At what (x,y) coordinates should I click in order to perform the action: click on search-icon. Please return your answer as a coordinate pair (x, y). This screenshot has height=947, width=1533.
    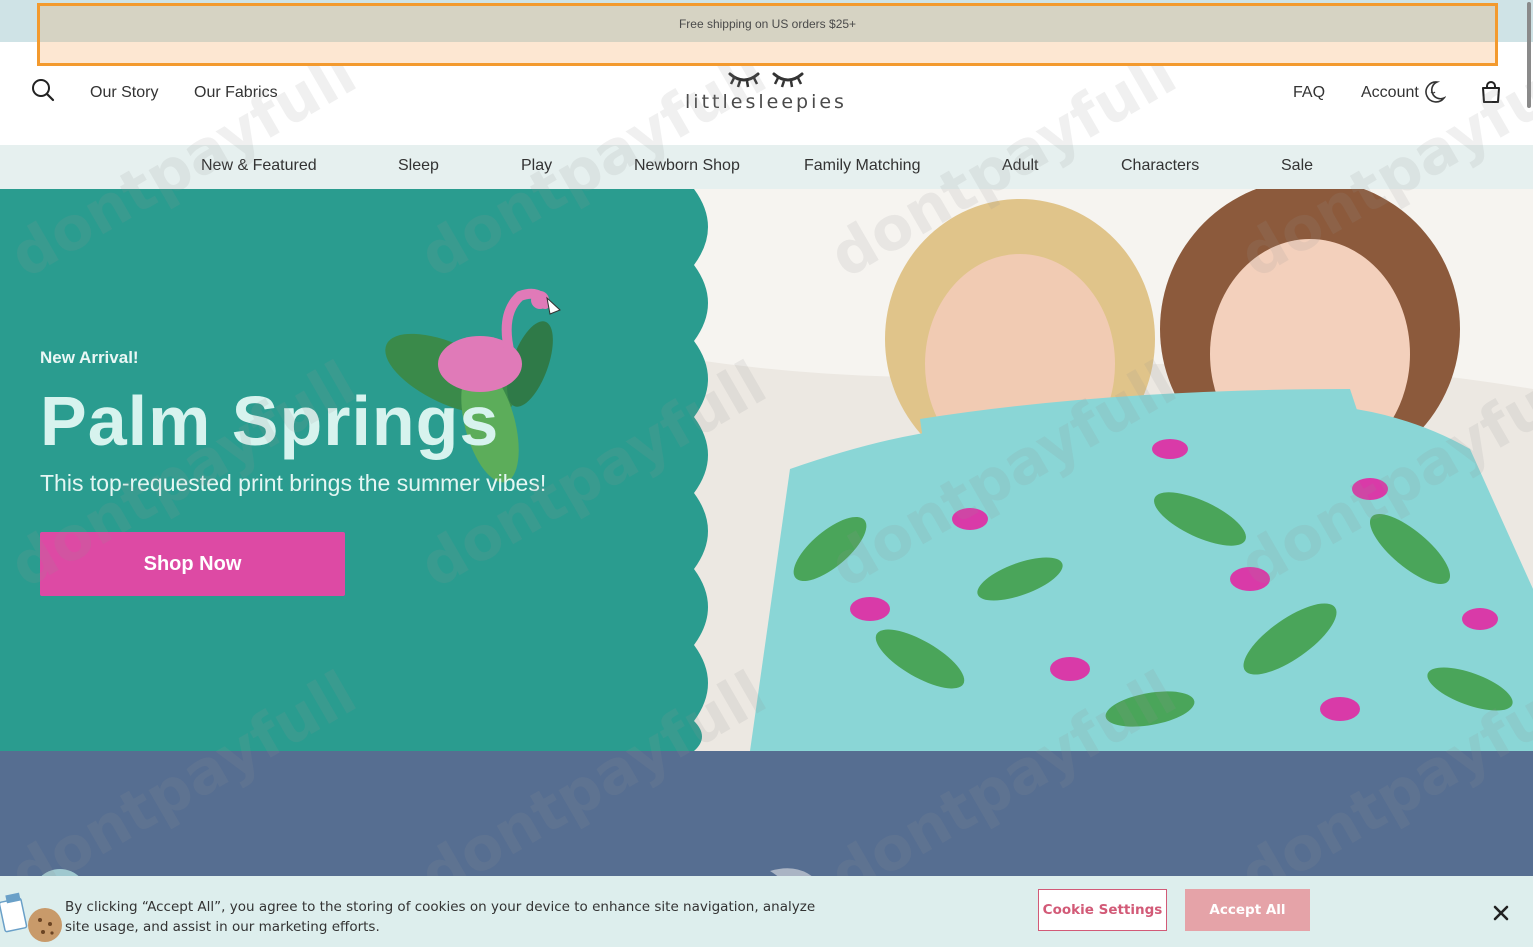
    Looking at the image, I should click on (43, 90).